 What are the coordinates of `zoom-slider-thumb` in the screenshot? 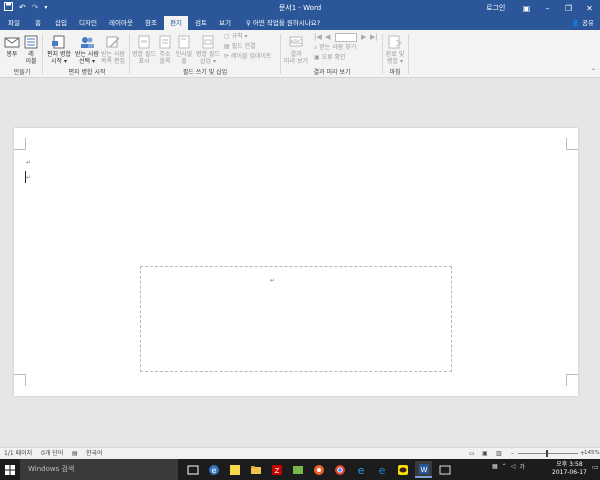 It's located at (547, 453).